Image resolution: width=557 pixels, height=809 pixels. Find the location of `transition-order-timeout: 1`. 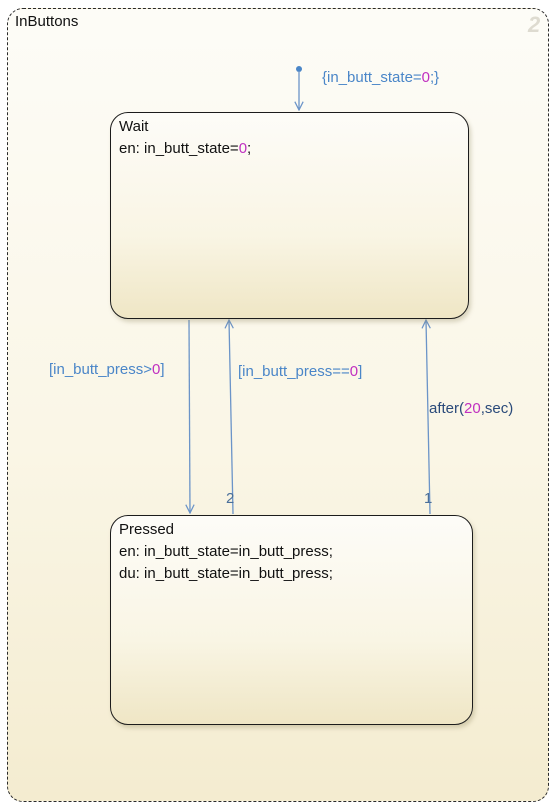

transition-order-timeout: 1 is located at coordinates (428, 498).